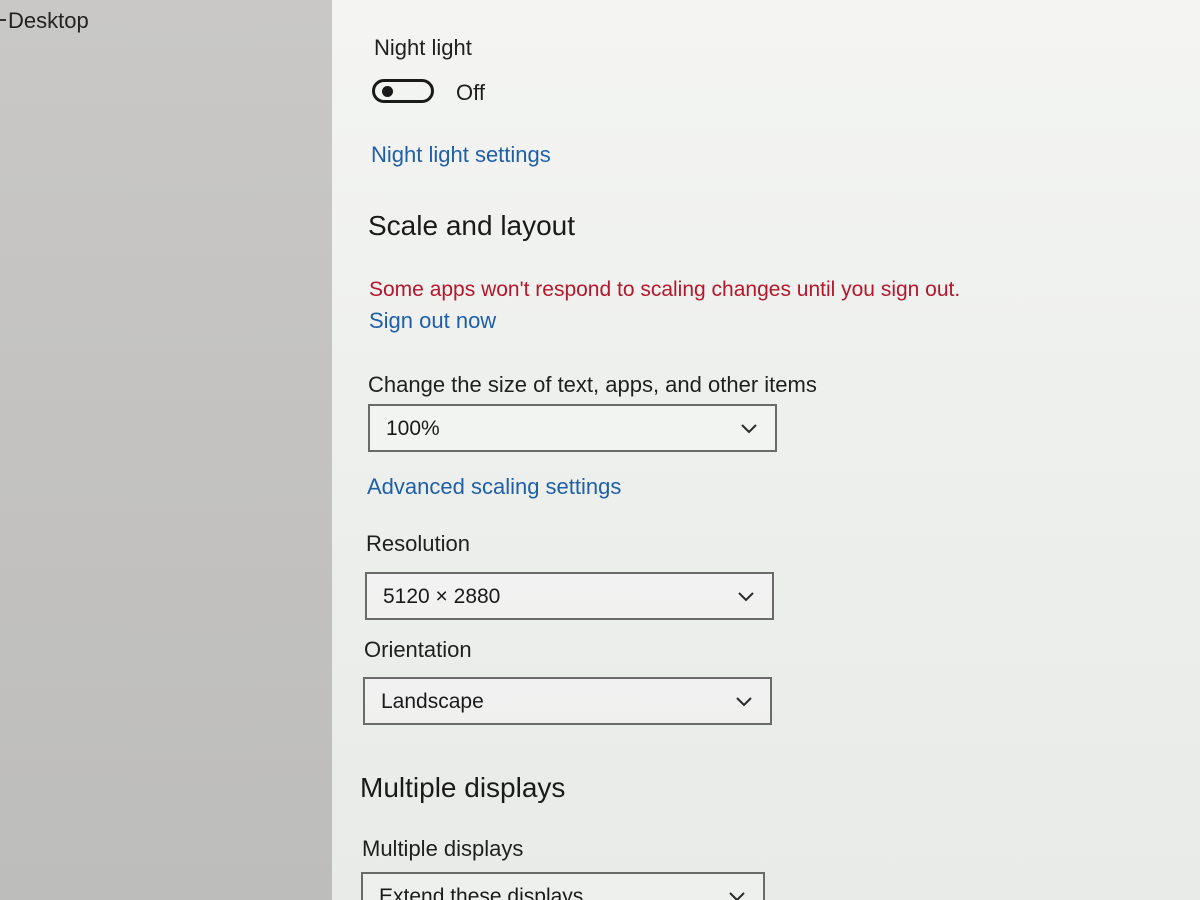  I want to click on toggle-knob-icon, so click(387, 91).